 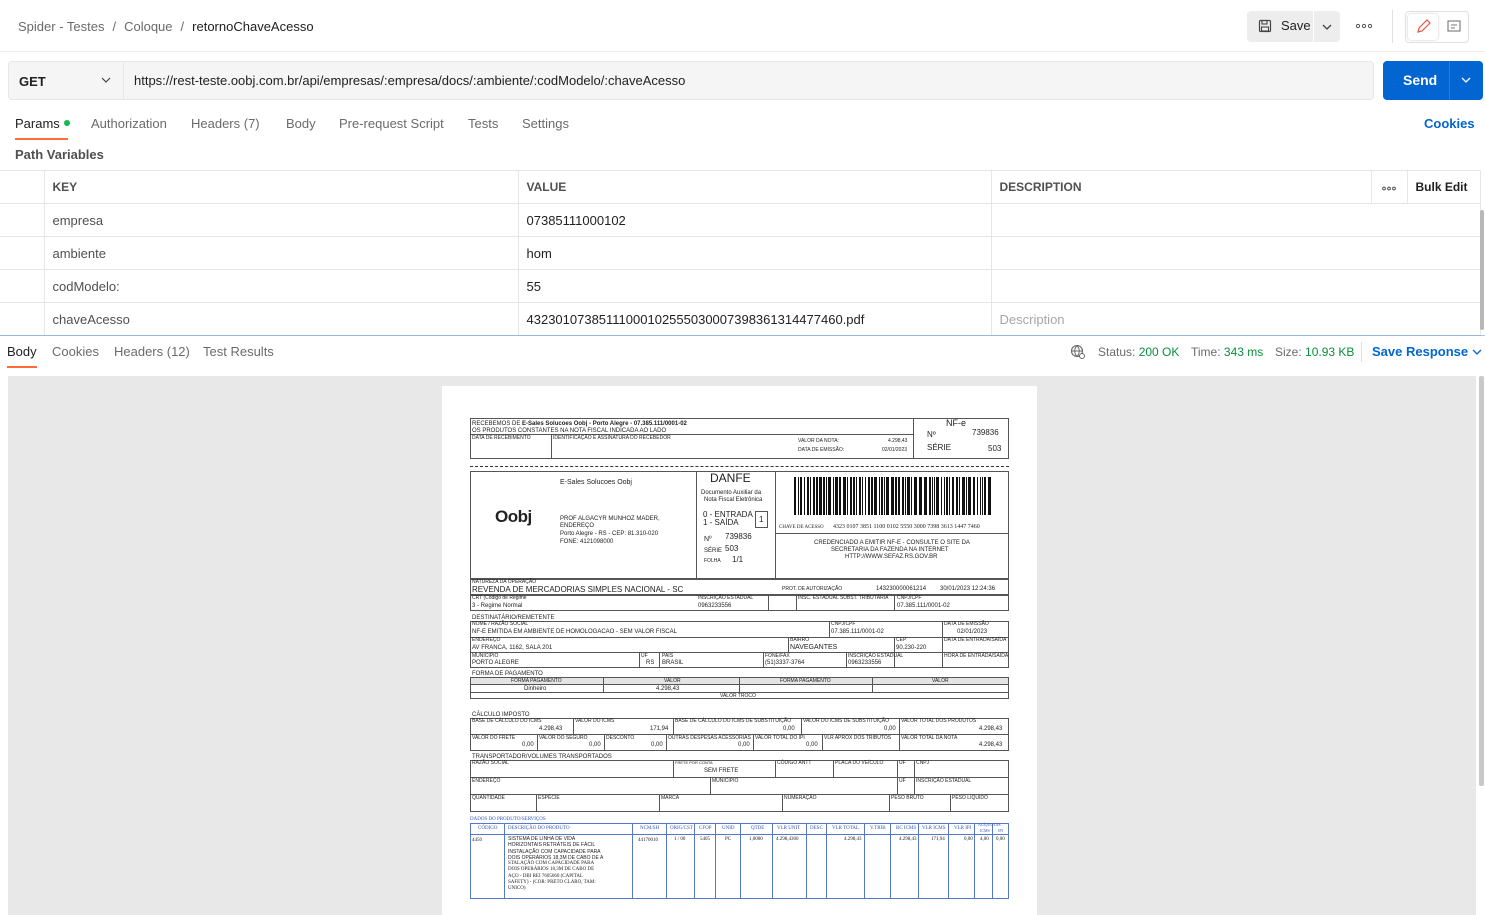 I want to click on tab-tests: Tests, so click(x=483, y=123).